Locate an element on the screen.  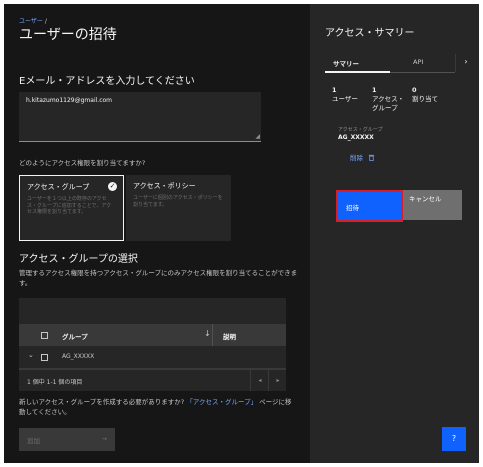
invite-button: 招待 is located at coordinates (369, 206).